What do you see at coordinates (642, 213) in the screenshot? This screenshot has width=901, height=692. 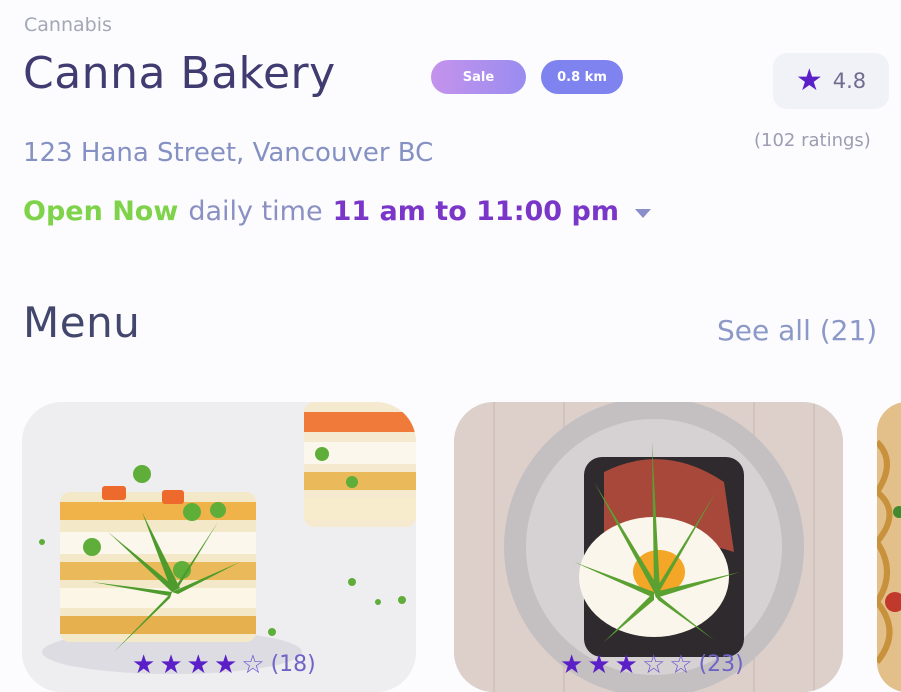 I see `chevron-down-icon` at bounding box center [642, 213].